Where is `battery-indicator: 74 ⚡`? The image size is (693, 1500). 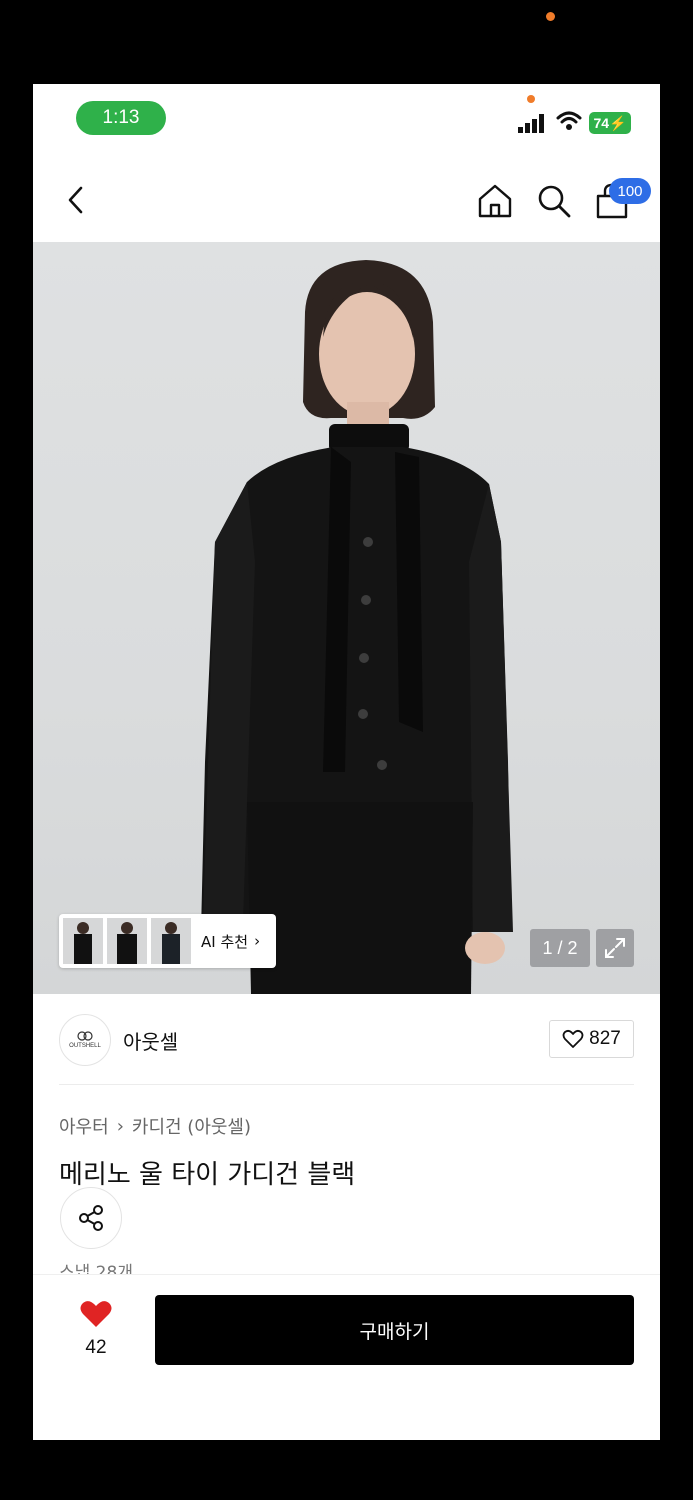
battery-indicator: 74 ⚡ is located at coordinates (610, 123).